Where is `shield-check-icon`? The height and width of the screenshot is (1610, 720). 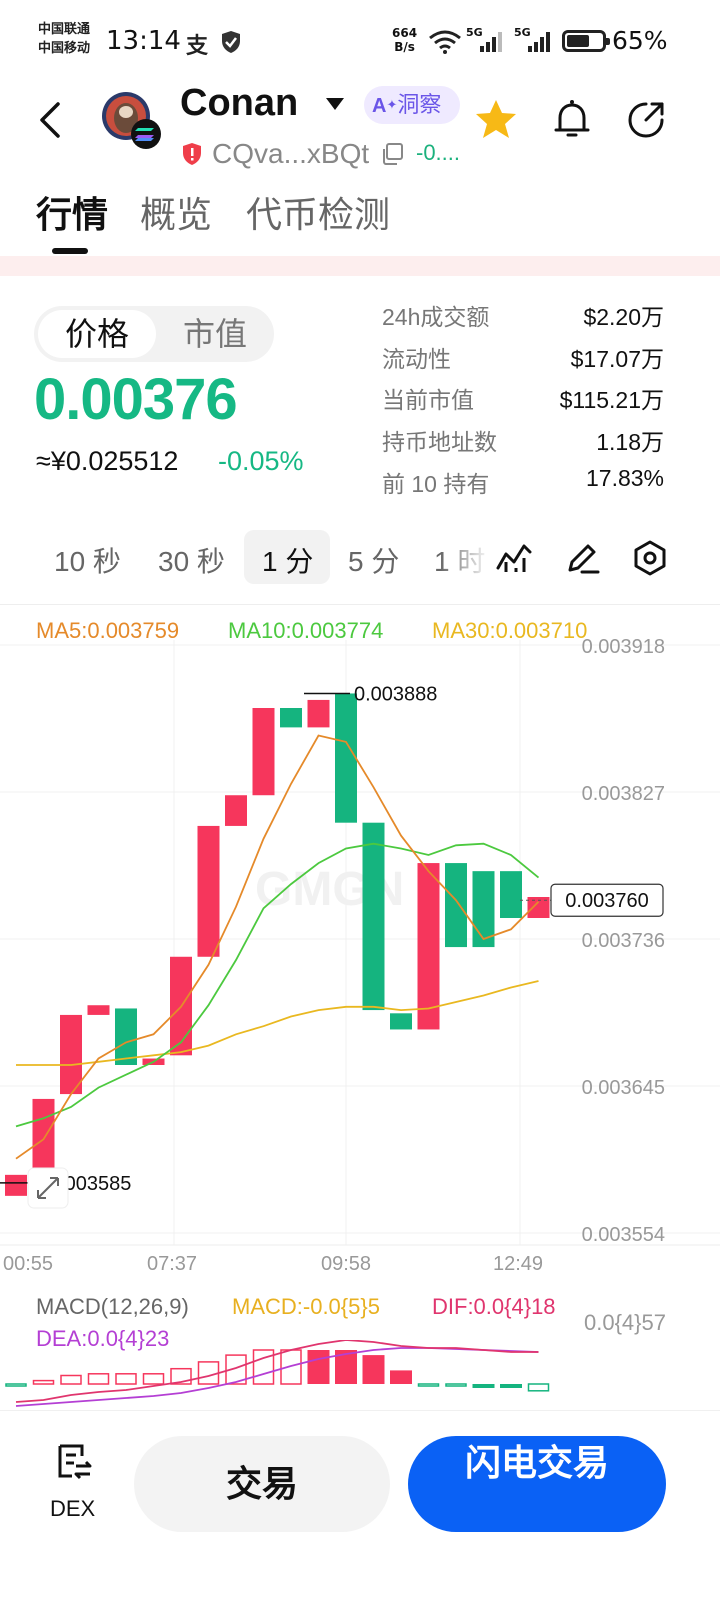 shield-check-icon is located at coordinates (231, 42).